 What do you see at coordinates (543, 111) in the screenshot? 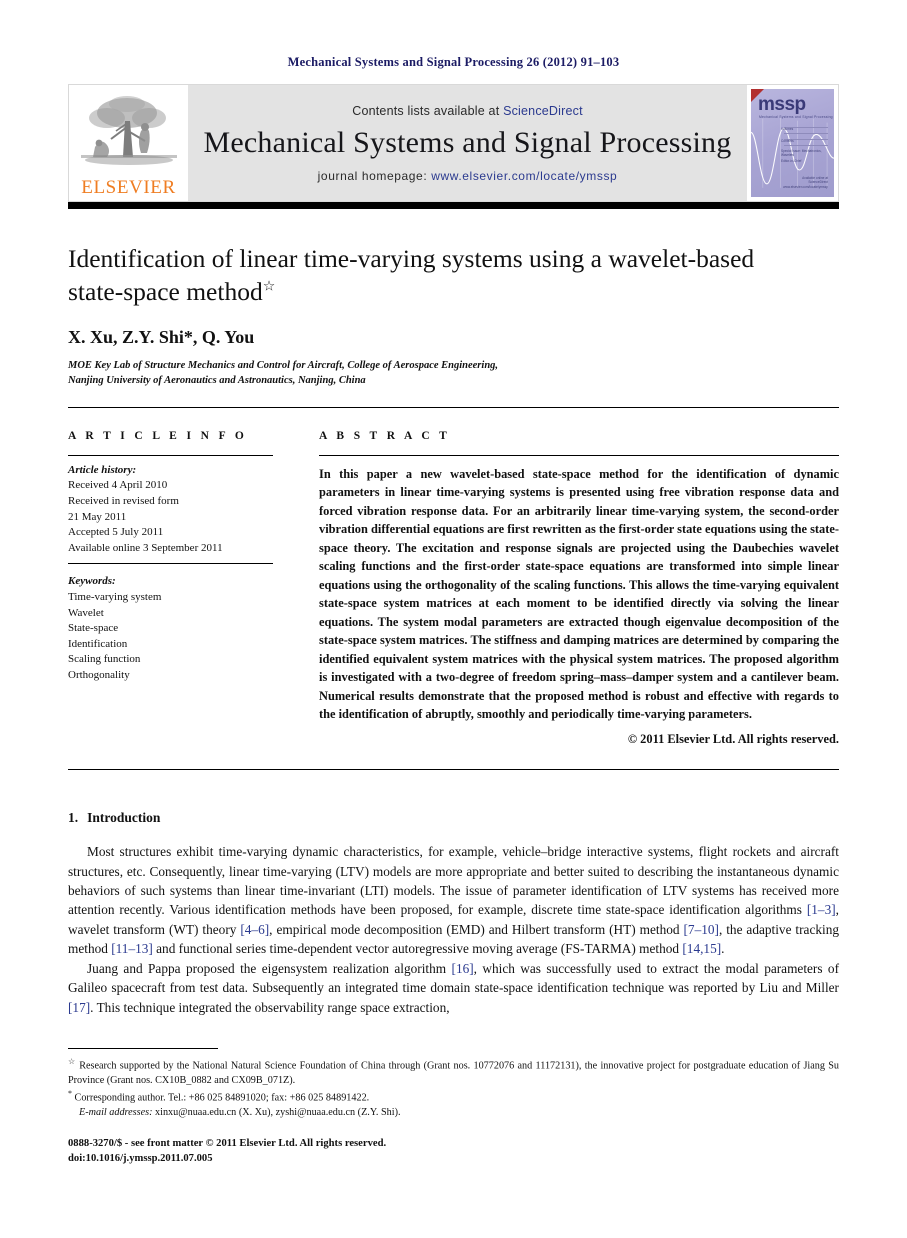
I see `sciencedirect-link: ScienceDirect` at bounding box center [543, 111].